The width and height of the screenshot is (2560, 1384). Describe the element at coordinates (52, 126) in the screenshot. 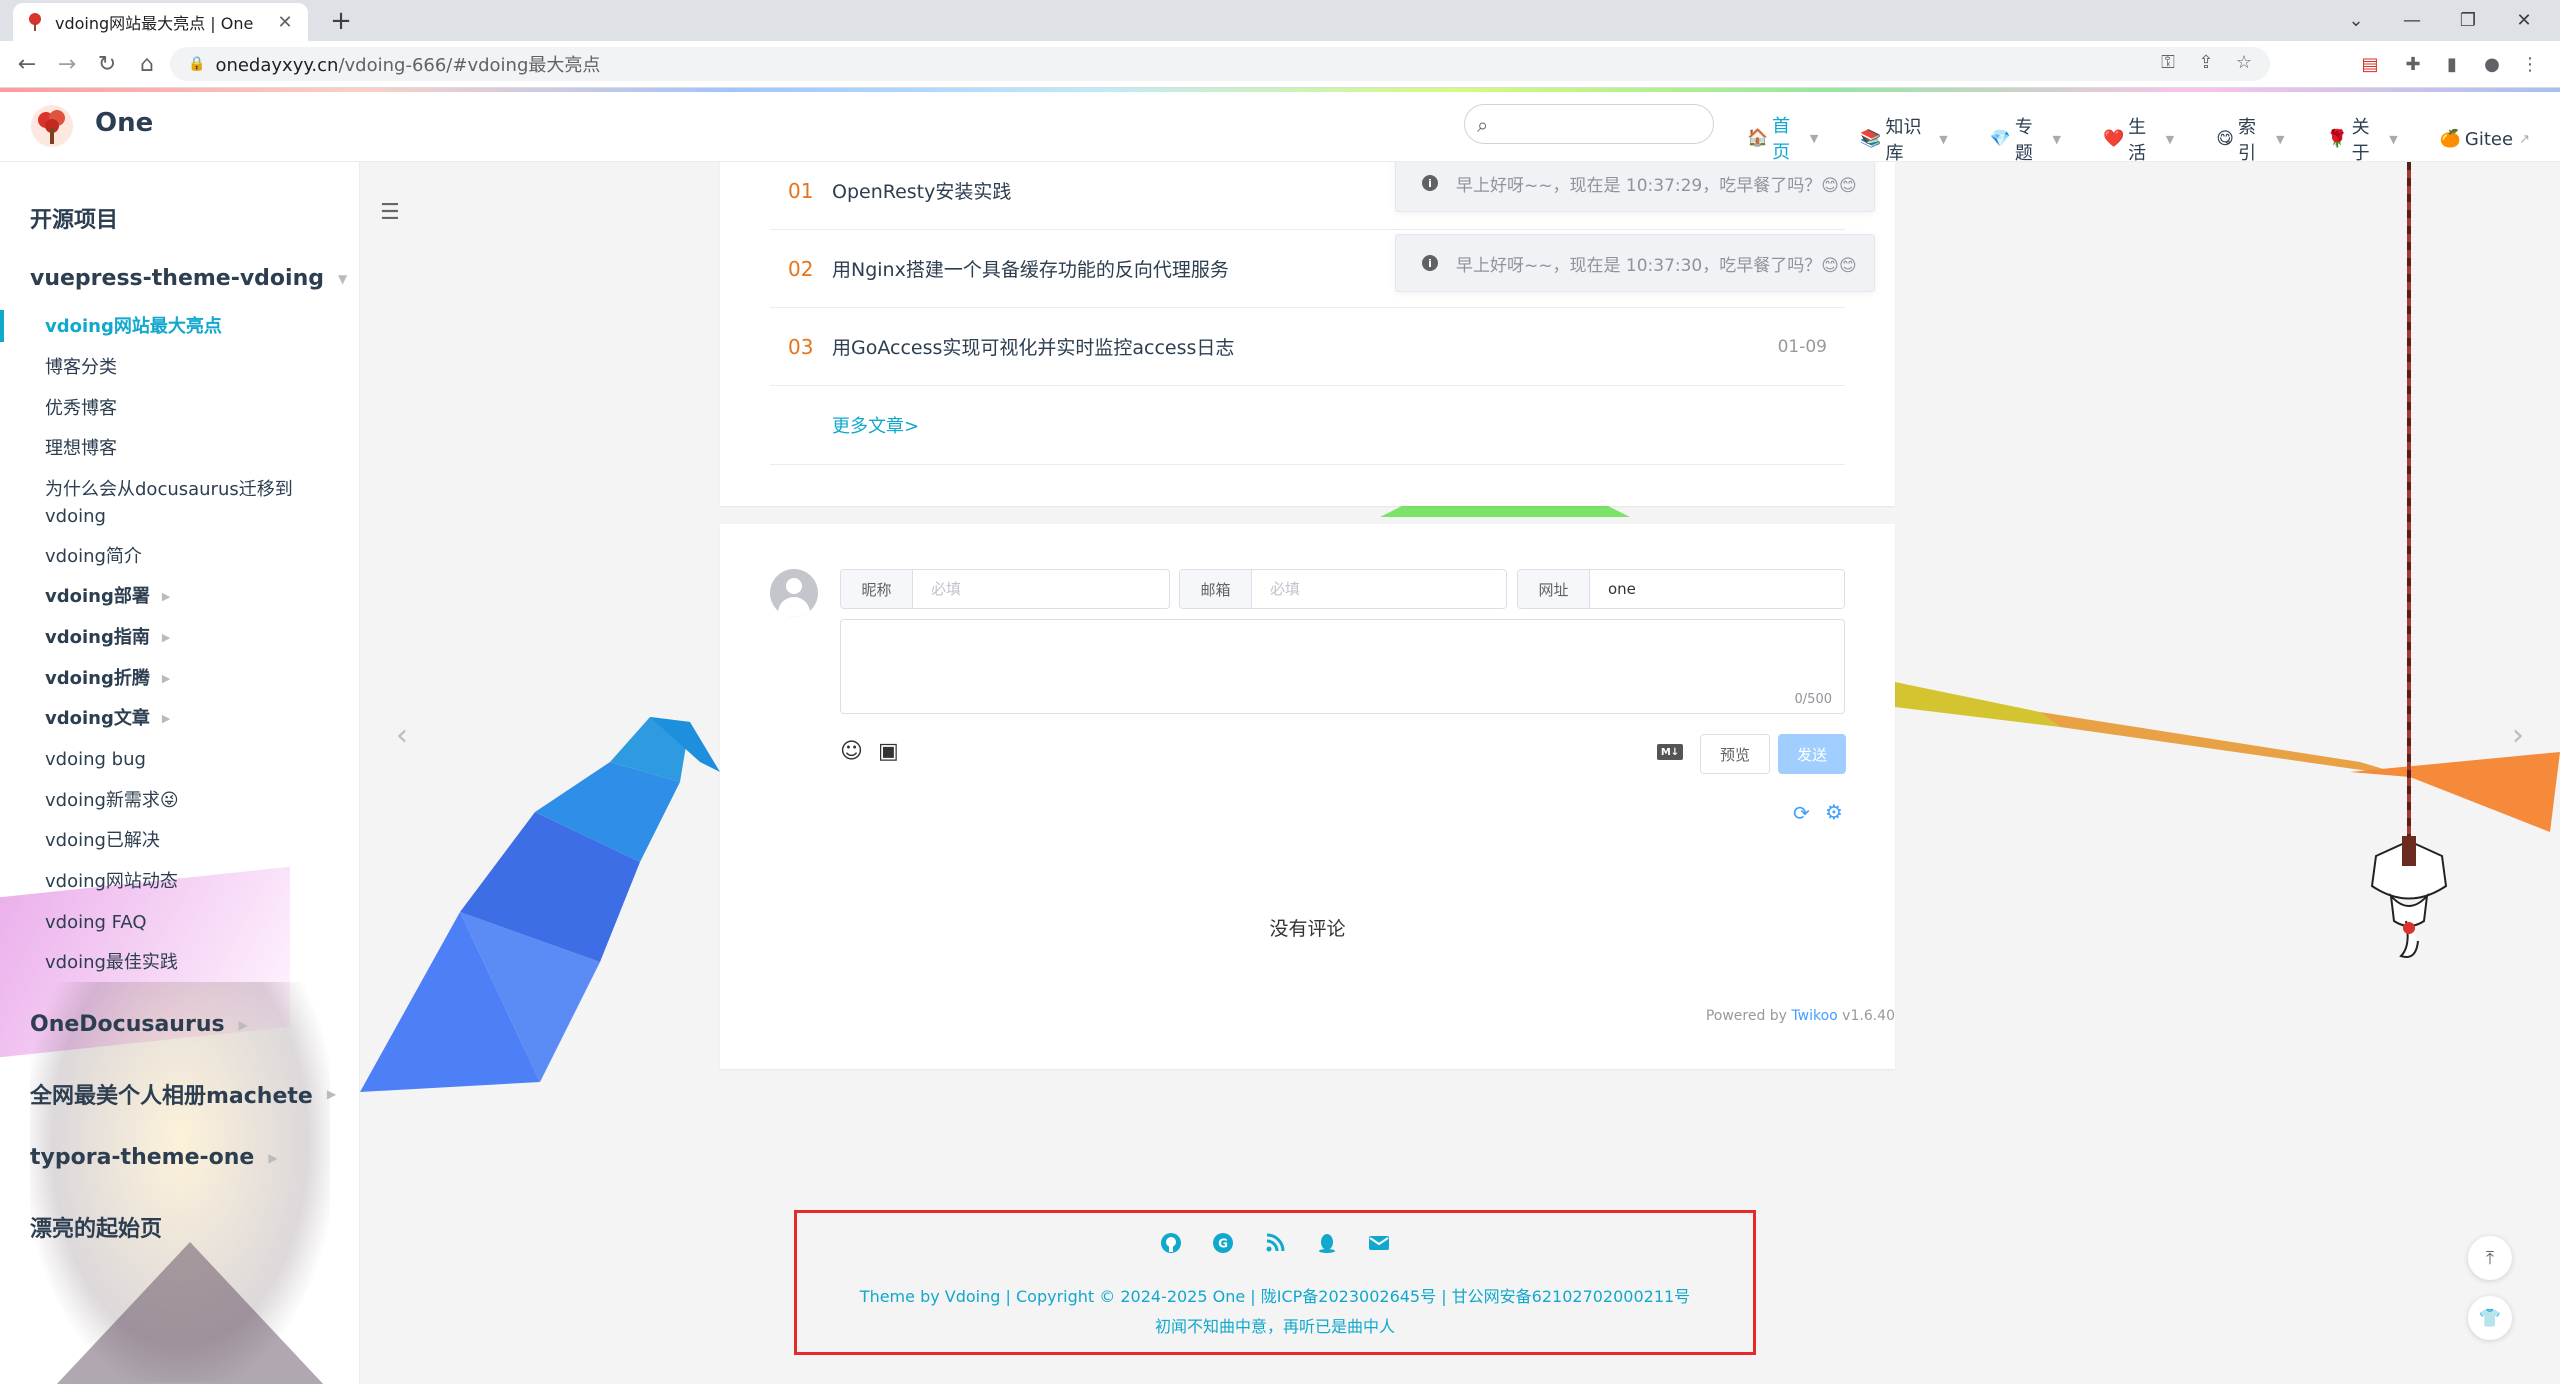

I see `site-logo-icon` at that location.